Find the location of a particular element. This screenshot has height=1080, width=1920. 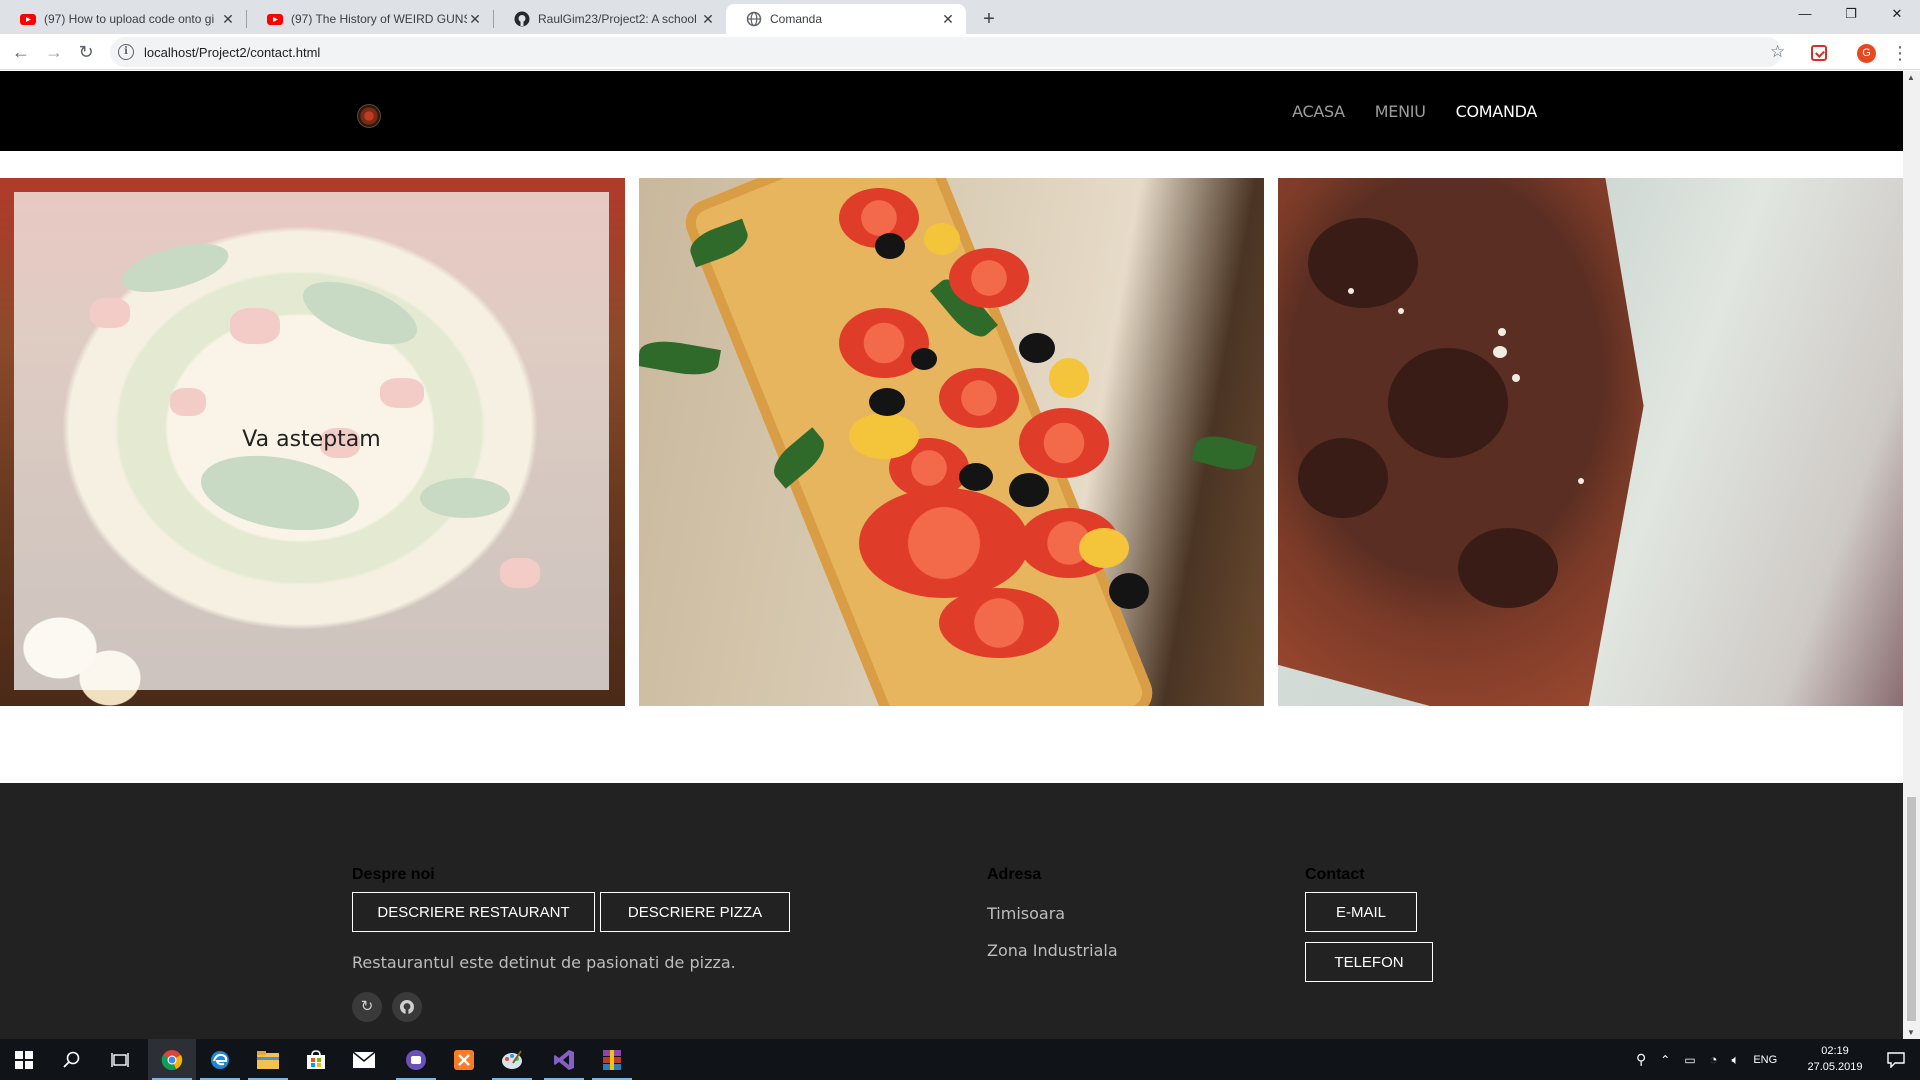

tab-title: (97) The History of WEIRD GUNS is located at coordinates (379, 19).